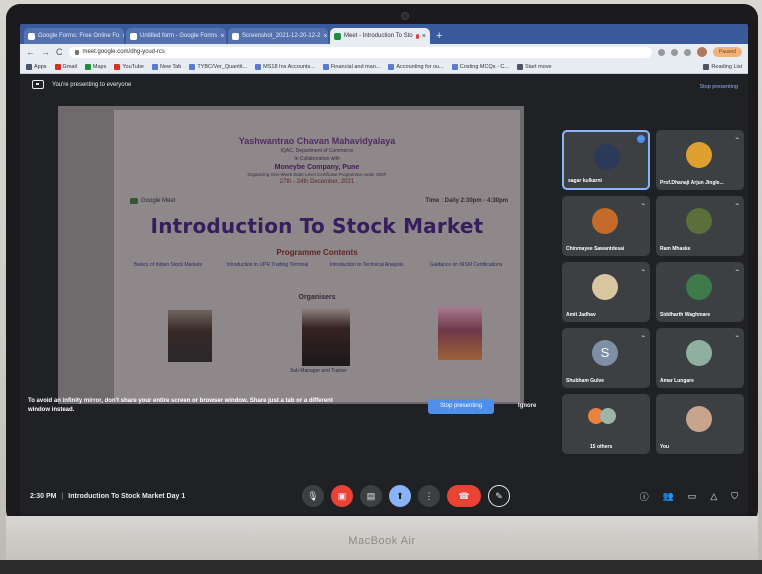 This screenshot has width=762, height=574. I want to click on tab-screenshot: Screenshot_2021-12-20-12-2 ×, so click(278, 36).